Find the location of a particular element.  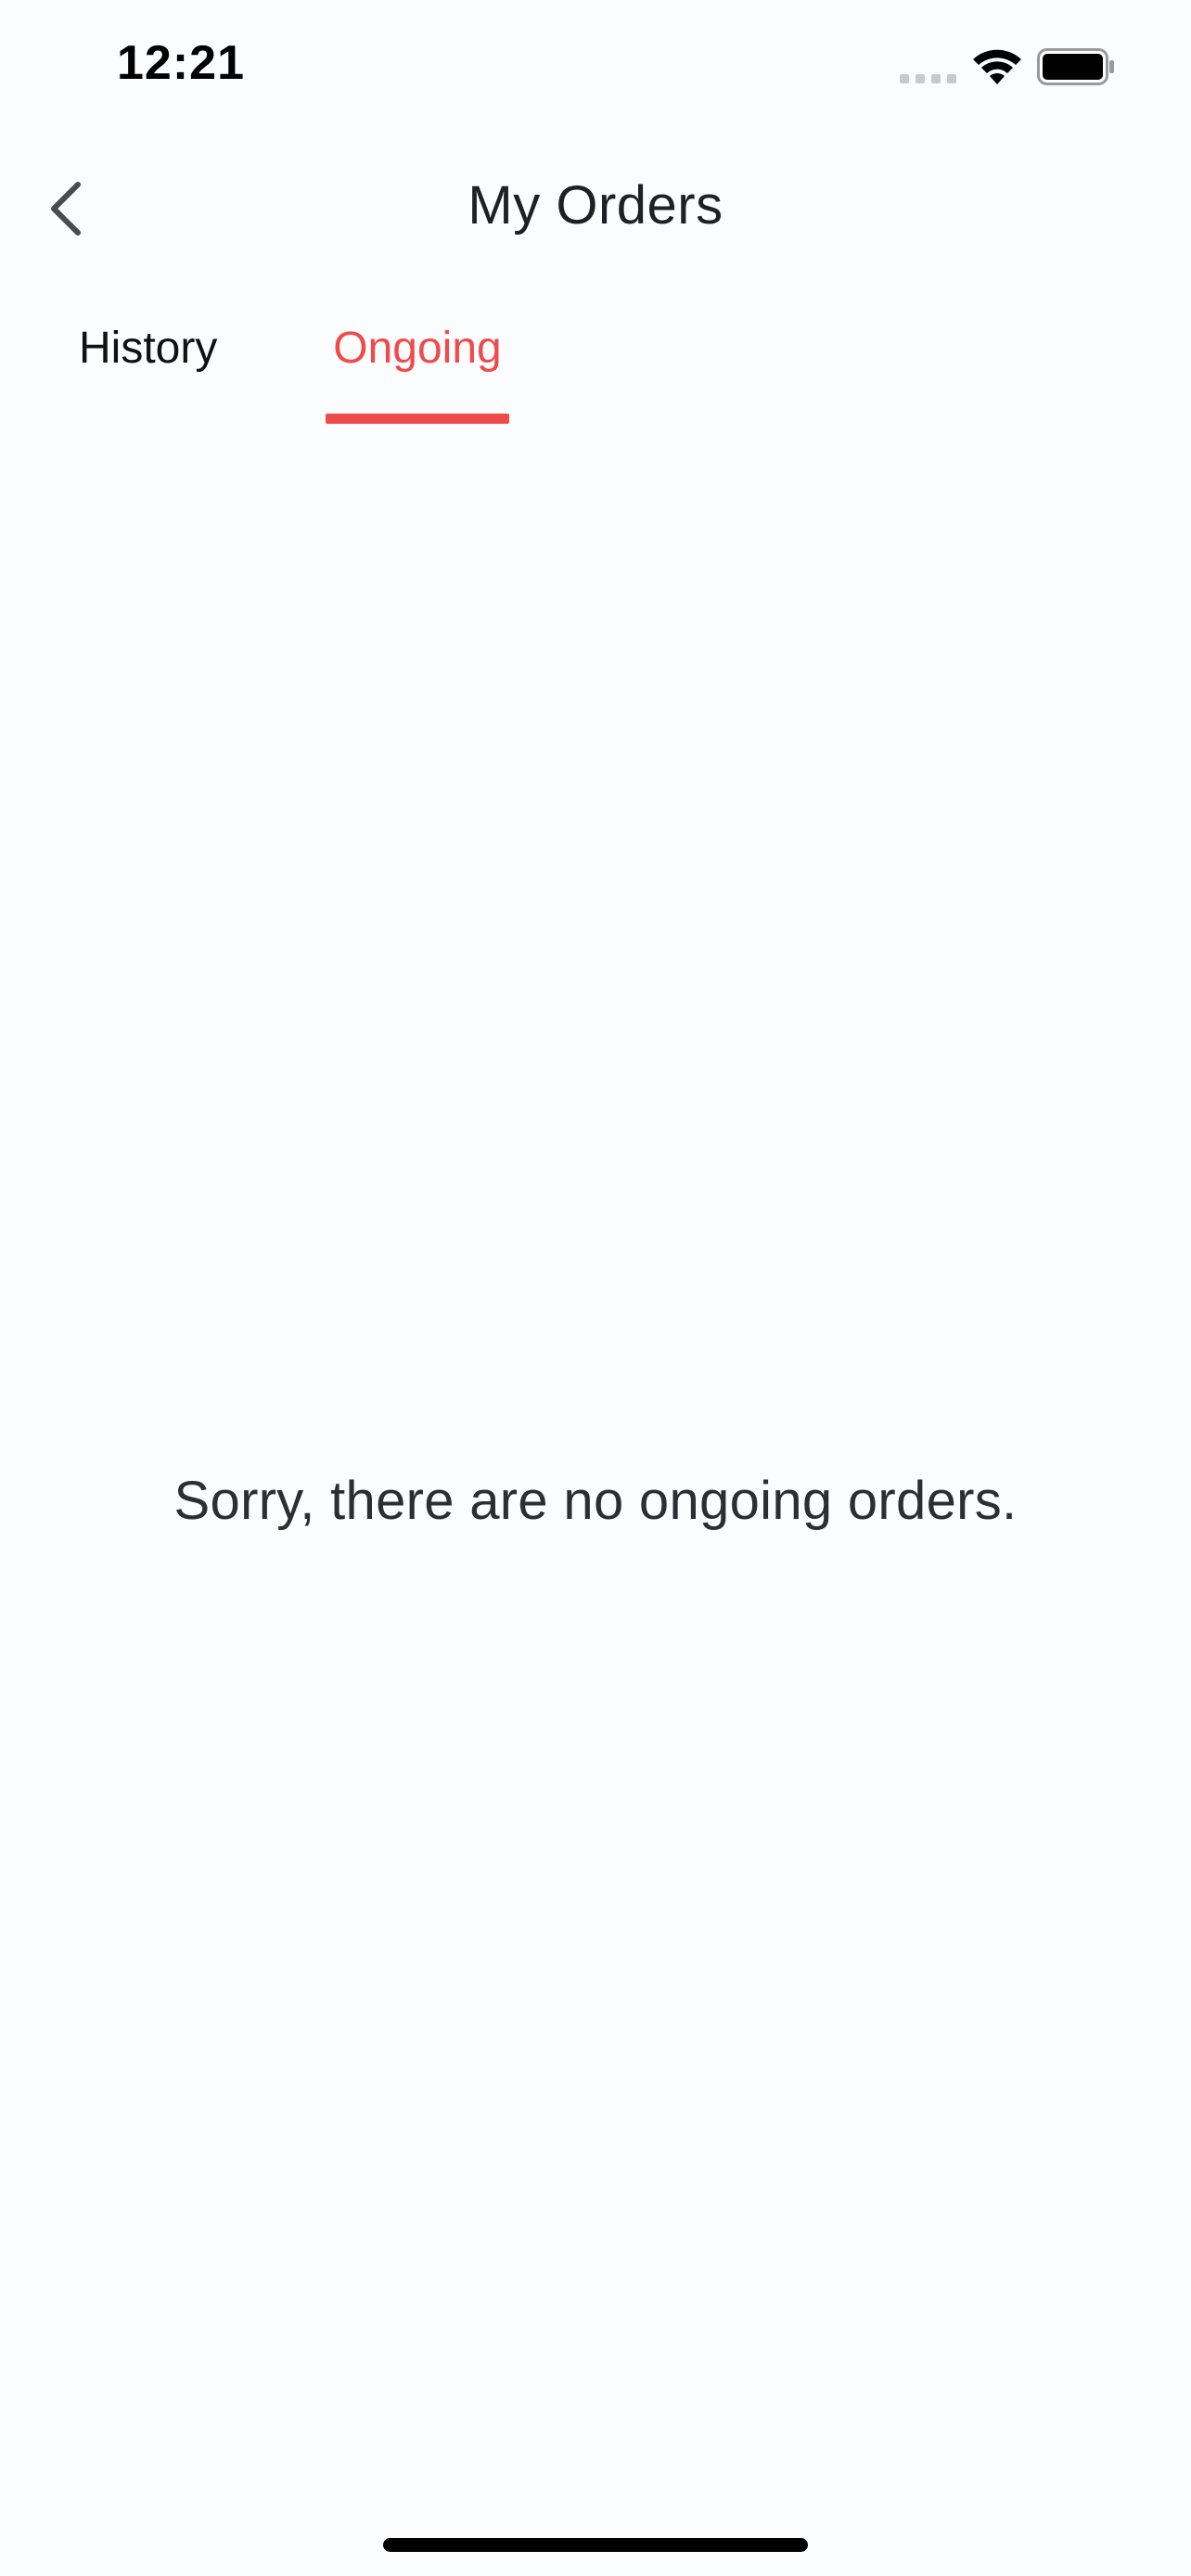

status-time: 12:21 is located at coordinates (181, 63).